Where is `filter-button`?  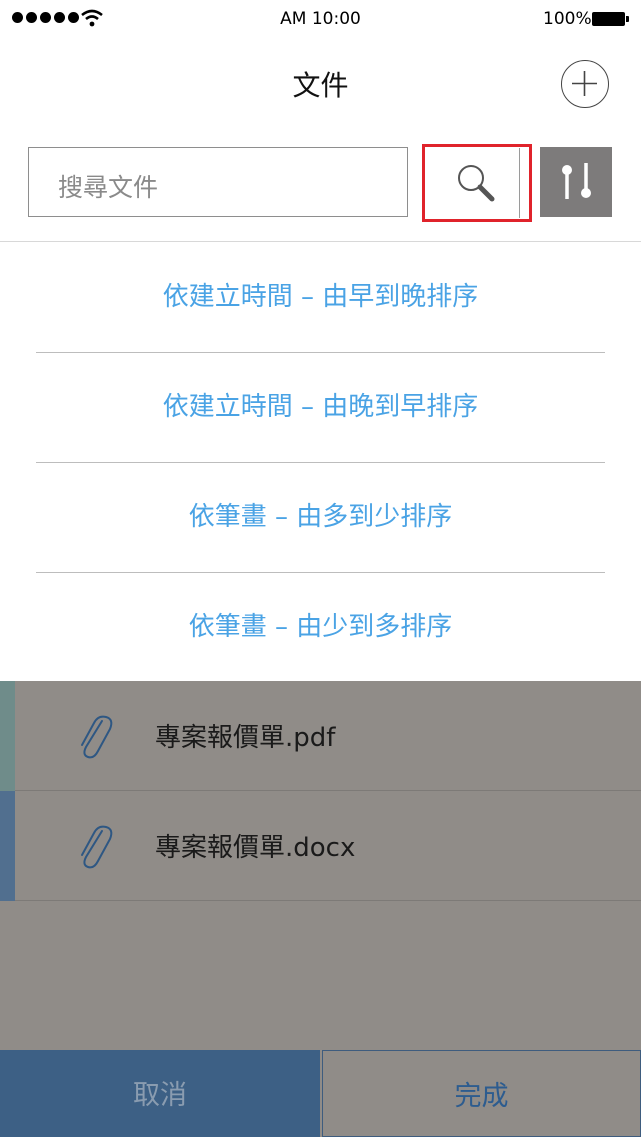 filter-button is located at coordinates (576, 182).